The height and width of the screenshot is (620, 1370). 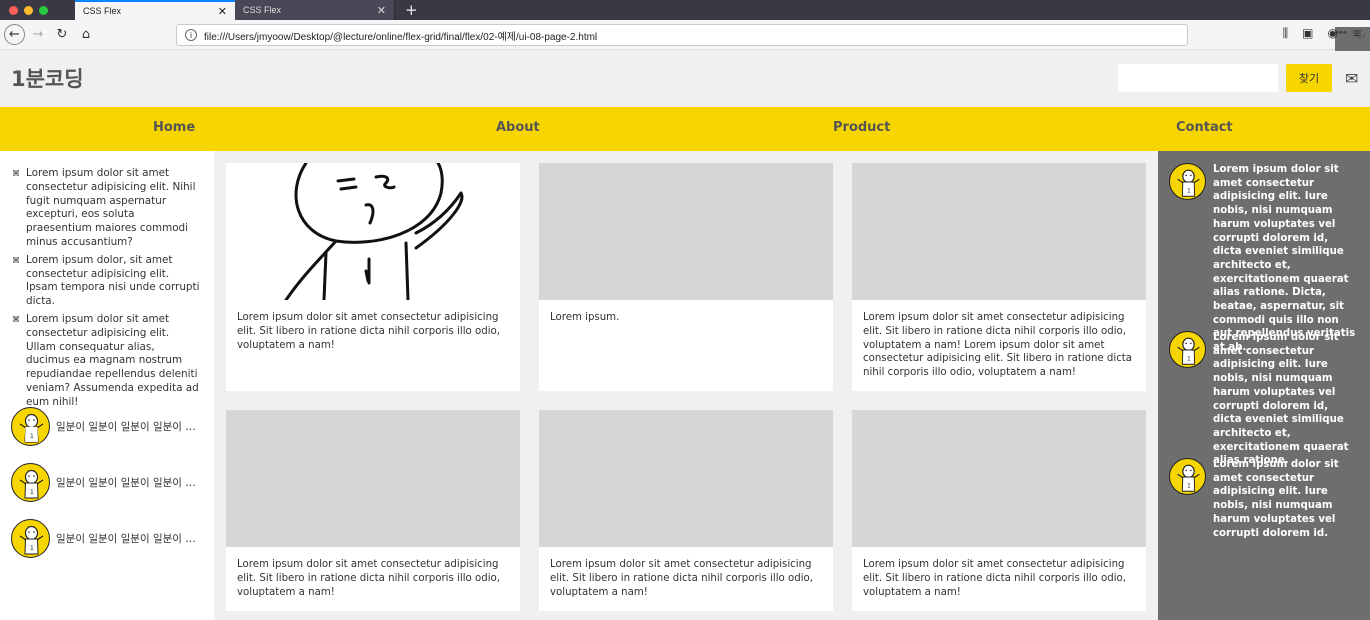 What do you see at coordinates (585, 317) in the screenshot?
I see `card-text: Lorem ipsum.` at bounding box center [585, 317].